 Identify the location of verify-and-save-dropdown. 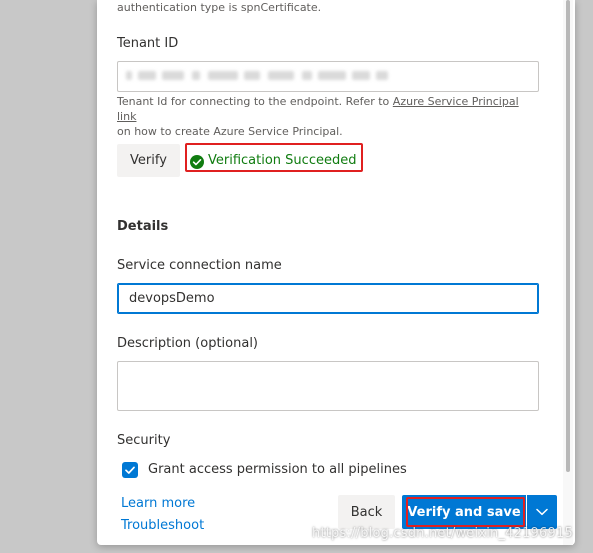
(542, 512).